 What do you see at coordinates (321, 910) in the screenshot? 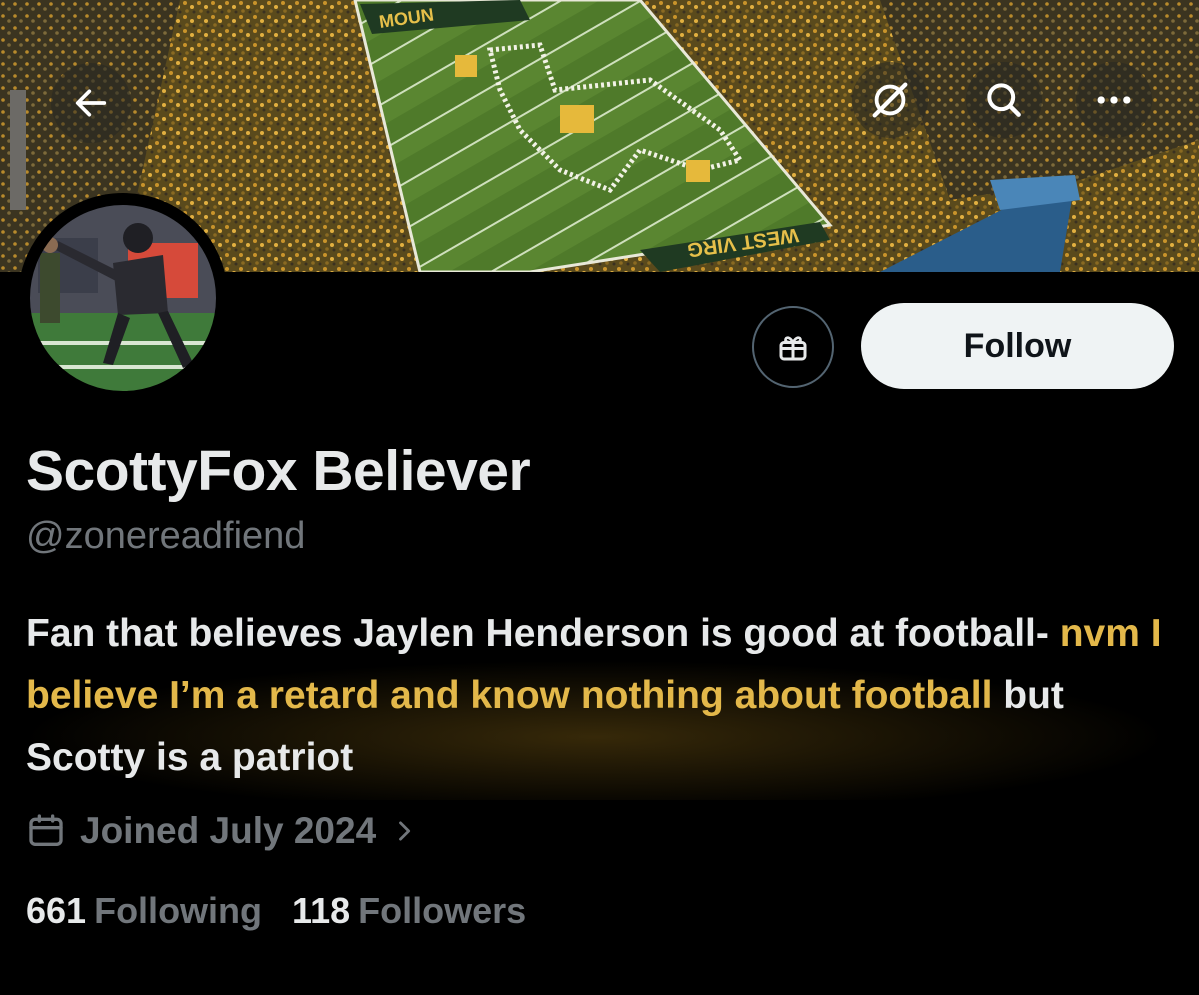
I see `followers-count: 118` at bounding box center [321, 910].